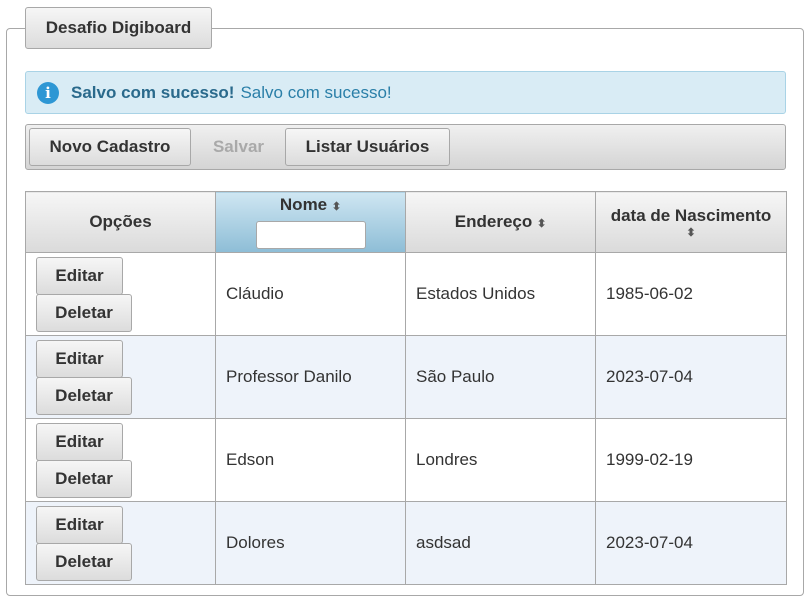  Describe the element at coordinates (238, 147) in the screenshot. I see `save-button: Salvar` at that location.